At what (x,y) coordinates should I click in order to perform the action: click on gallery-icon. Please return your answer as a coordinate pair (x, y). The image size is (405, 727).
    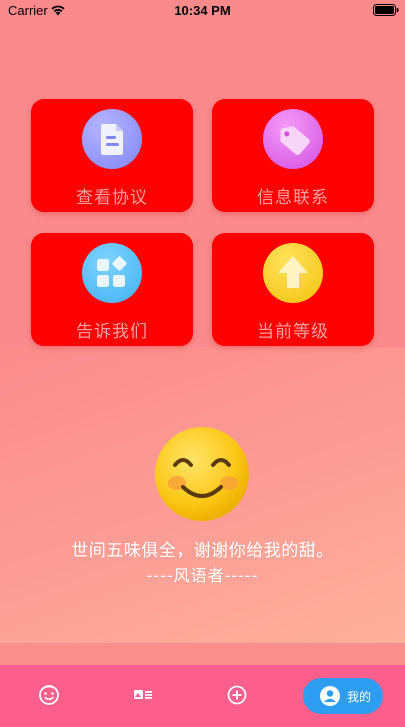
    Looking at the image, I should click on (143, 694).